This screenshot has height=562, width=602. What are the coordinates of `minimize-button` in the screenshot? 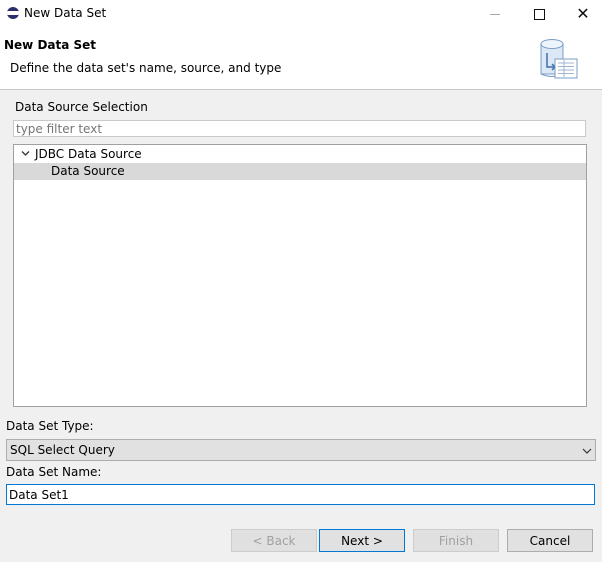 It's located at (495, 14).